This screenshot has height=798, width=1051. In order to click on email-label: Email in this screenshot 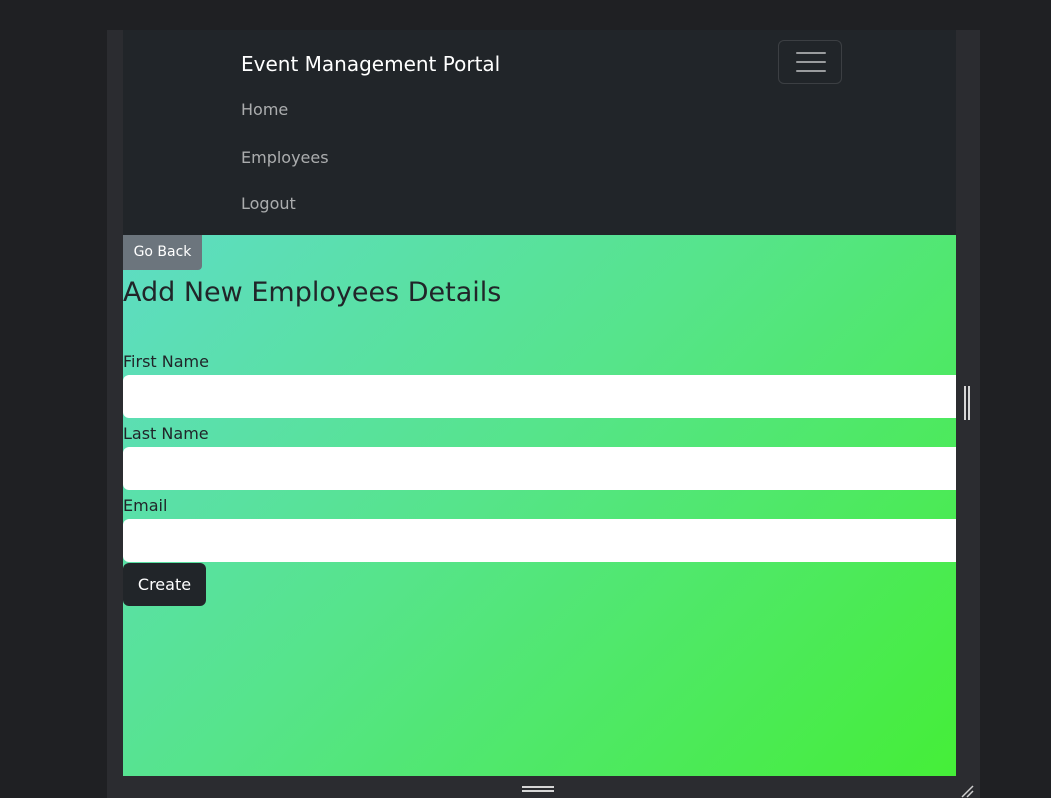, I will do `click(145, 505)`.